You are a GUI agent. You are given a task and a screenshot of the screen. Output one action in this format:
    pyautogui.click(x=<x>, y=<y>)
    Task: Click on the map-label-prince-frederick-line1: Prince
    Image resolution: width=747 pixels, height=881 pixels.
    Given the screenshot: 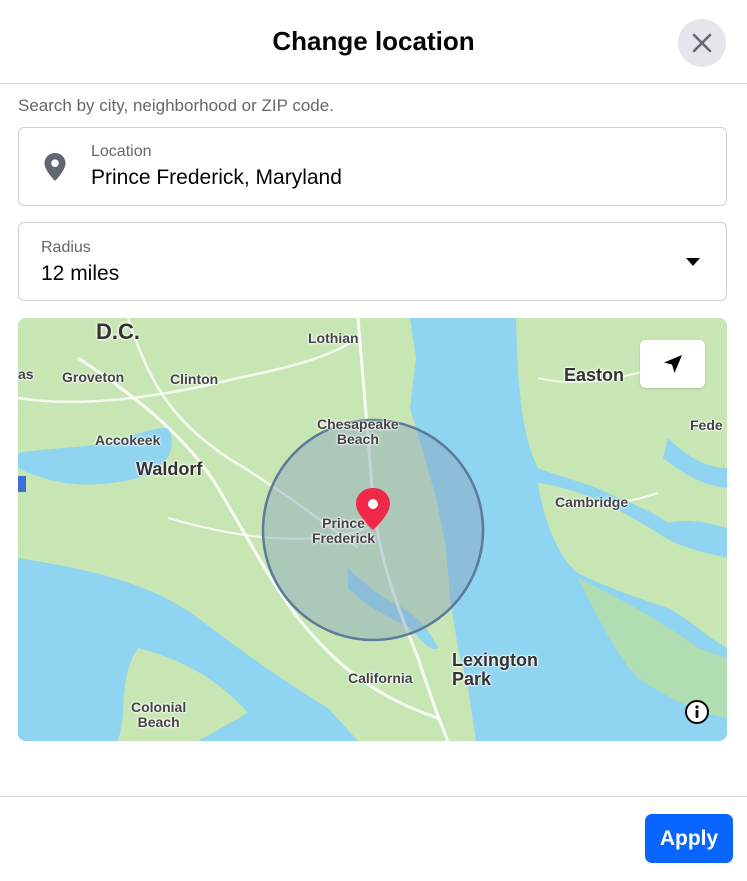 What is the action you would take?
    pyautogui.click(x=343, y=523)
    